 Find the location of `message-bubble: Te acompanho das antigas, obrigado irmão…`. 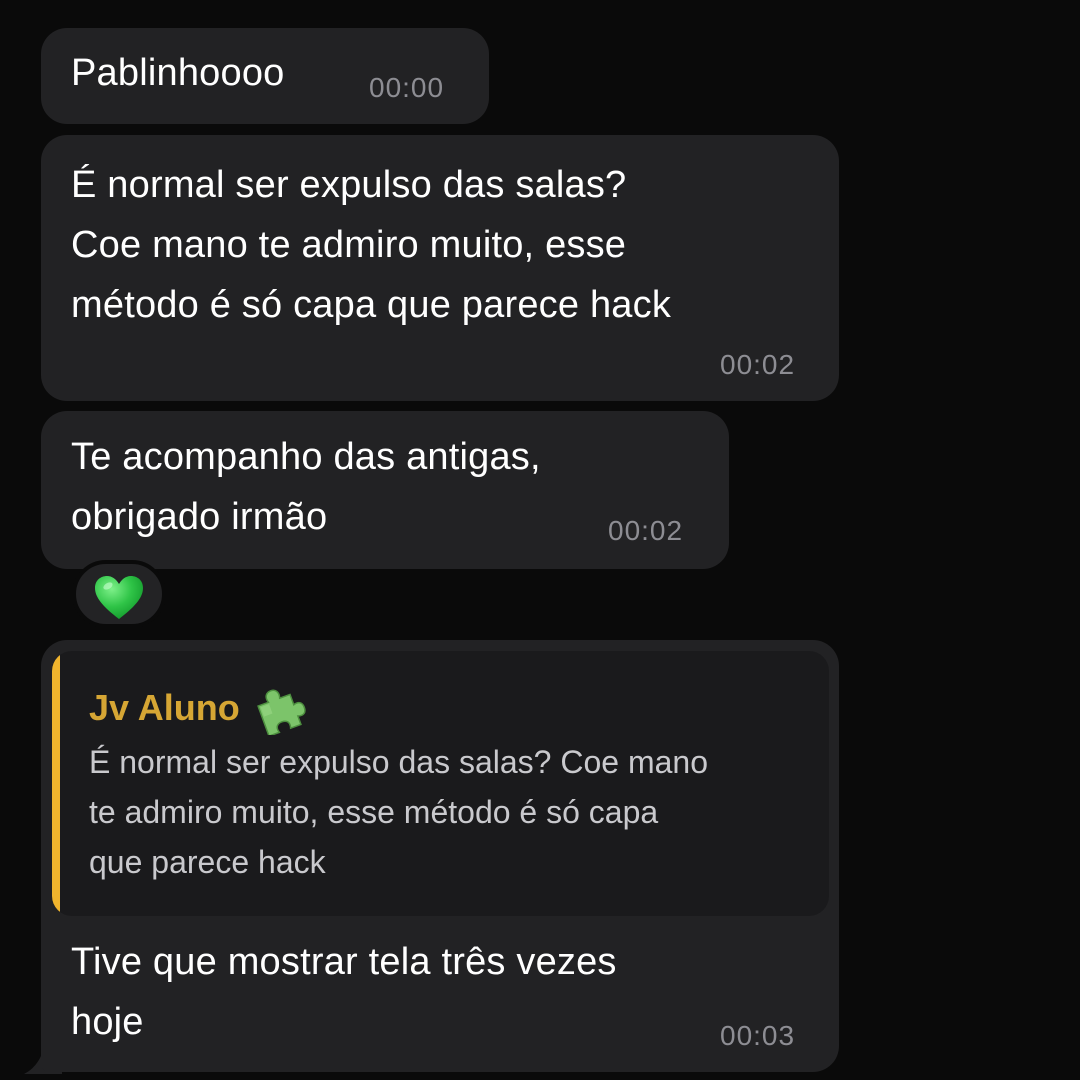

message-bubble: Te acompanho das antigas, obrigado irmão… is located at coordinates (385, 490).